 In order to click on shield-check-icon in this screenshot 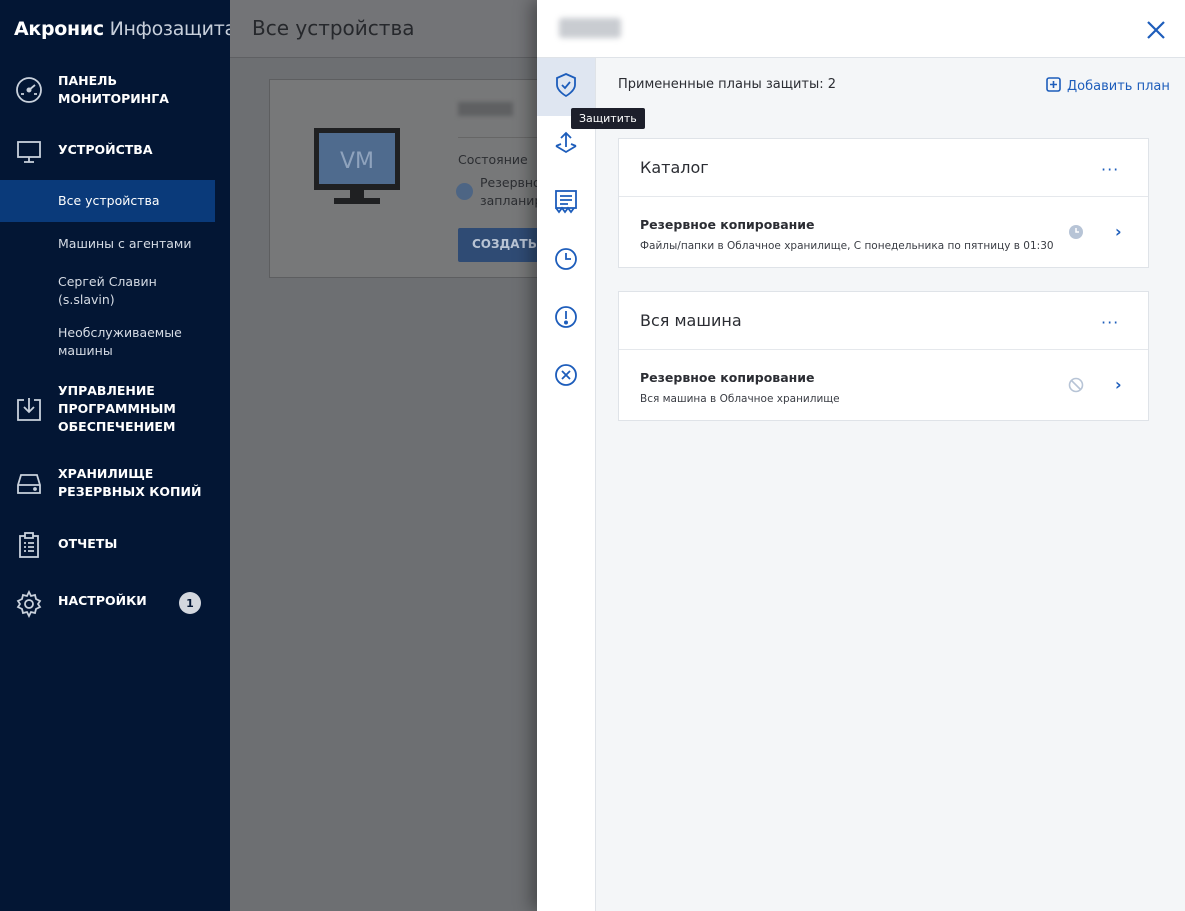, I will do `click(566, 87)`.